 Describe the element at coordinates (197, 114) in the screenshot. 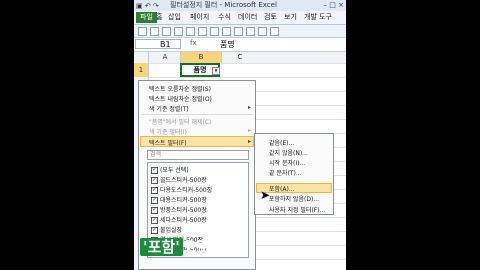

I see `menu-separator` at that location.